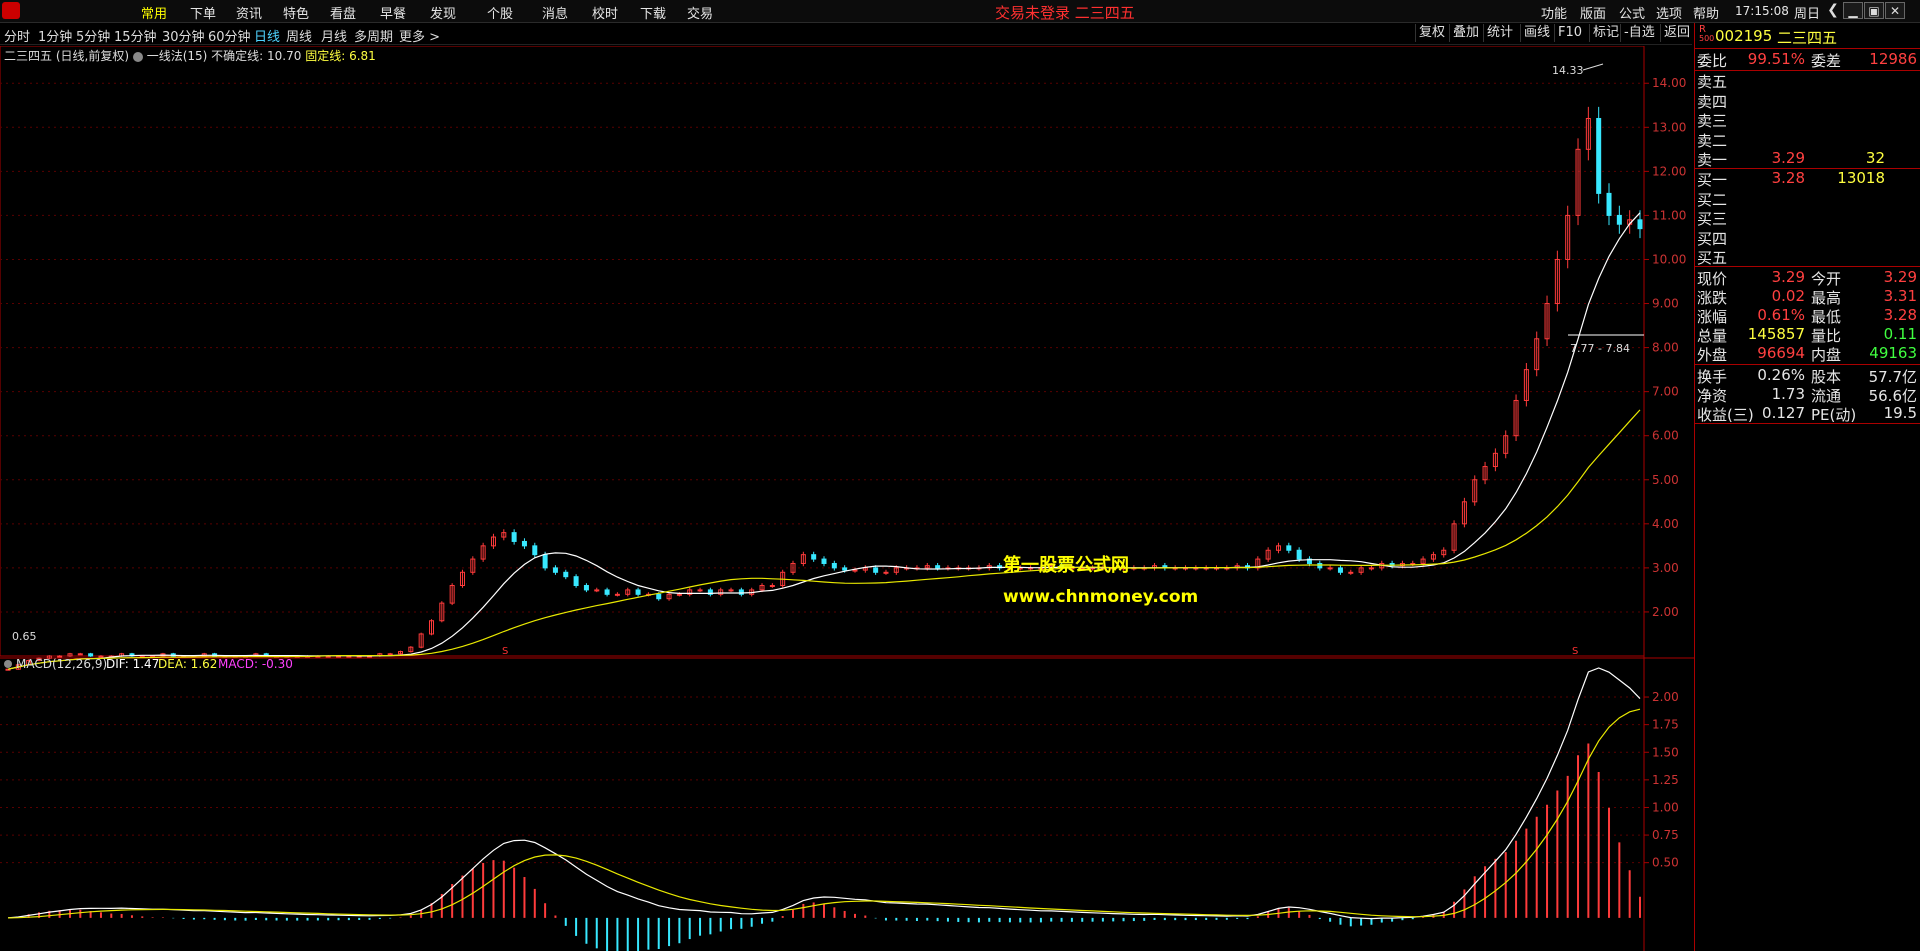 The width and height of the screenshot is (1920, 951). What do you see at coordinates (1892, 396) in the screenshot?
I see `quote-value: 56.6亿` at bounding box center [1892, 396].